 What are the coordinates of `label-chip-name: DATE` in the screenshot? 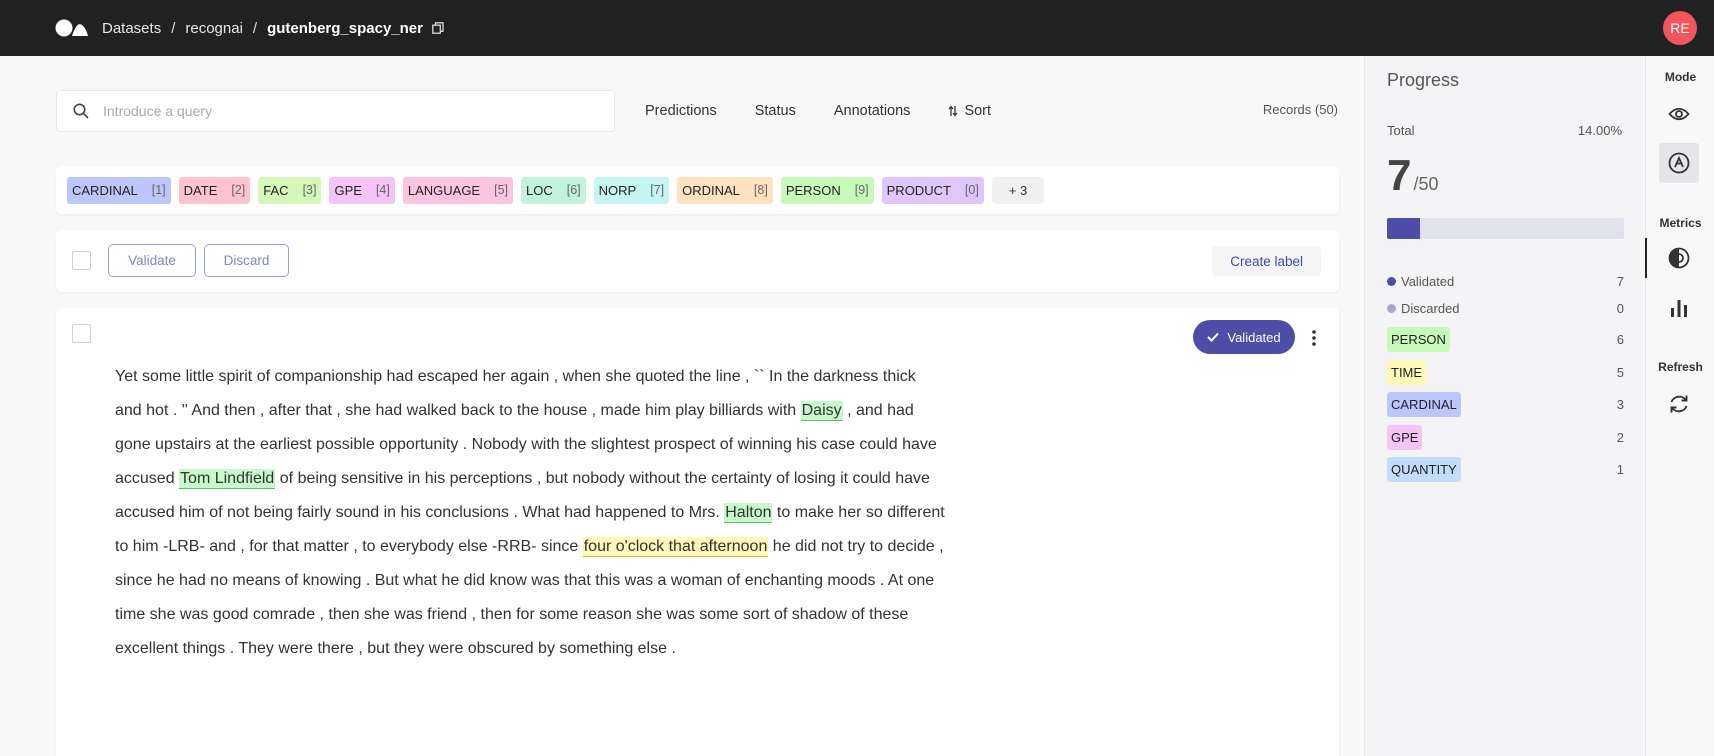 It's located at (200, 190).